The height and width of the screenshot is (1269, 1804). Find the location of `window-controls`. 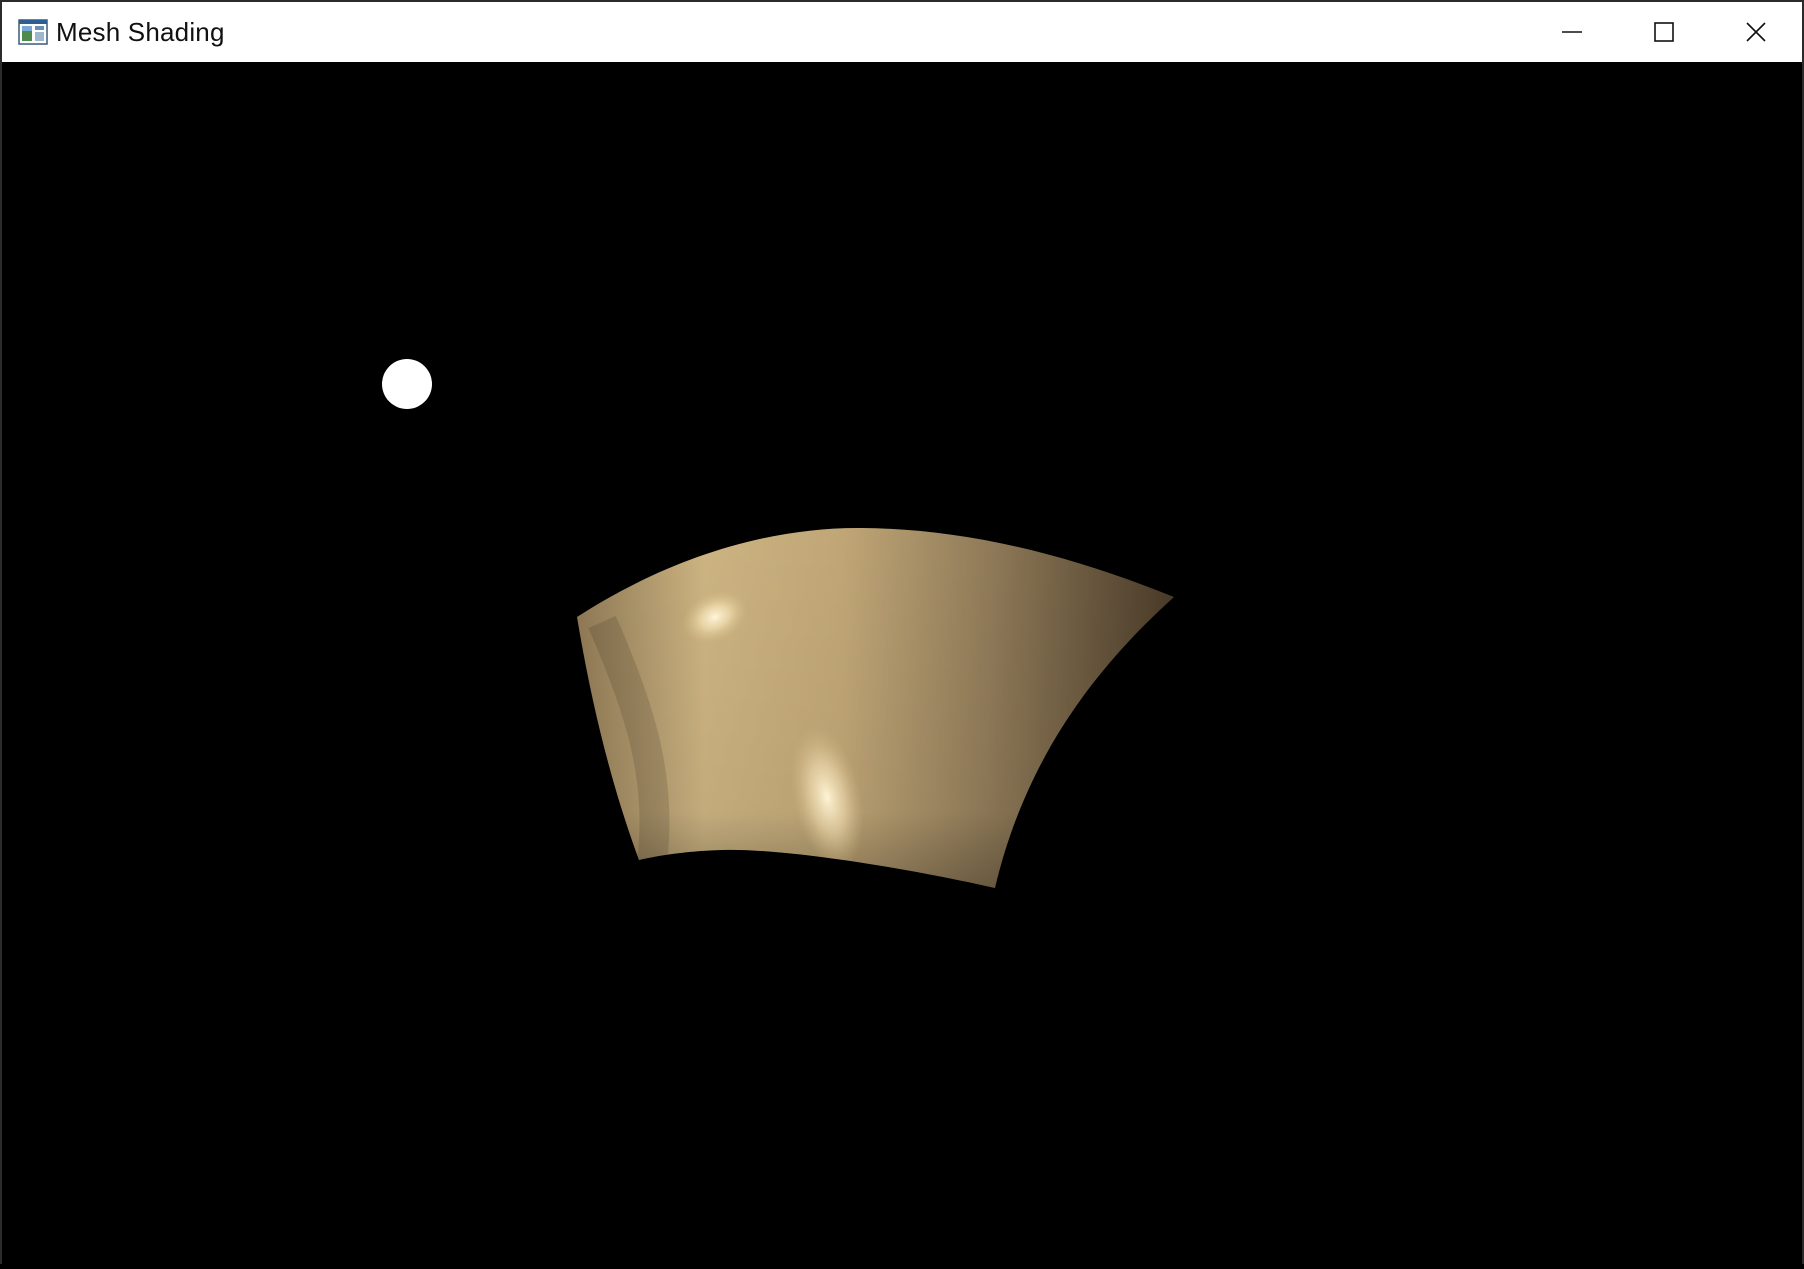

window-controls is located at coordinates (1664, 32).